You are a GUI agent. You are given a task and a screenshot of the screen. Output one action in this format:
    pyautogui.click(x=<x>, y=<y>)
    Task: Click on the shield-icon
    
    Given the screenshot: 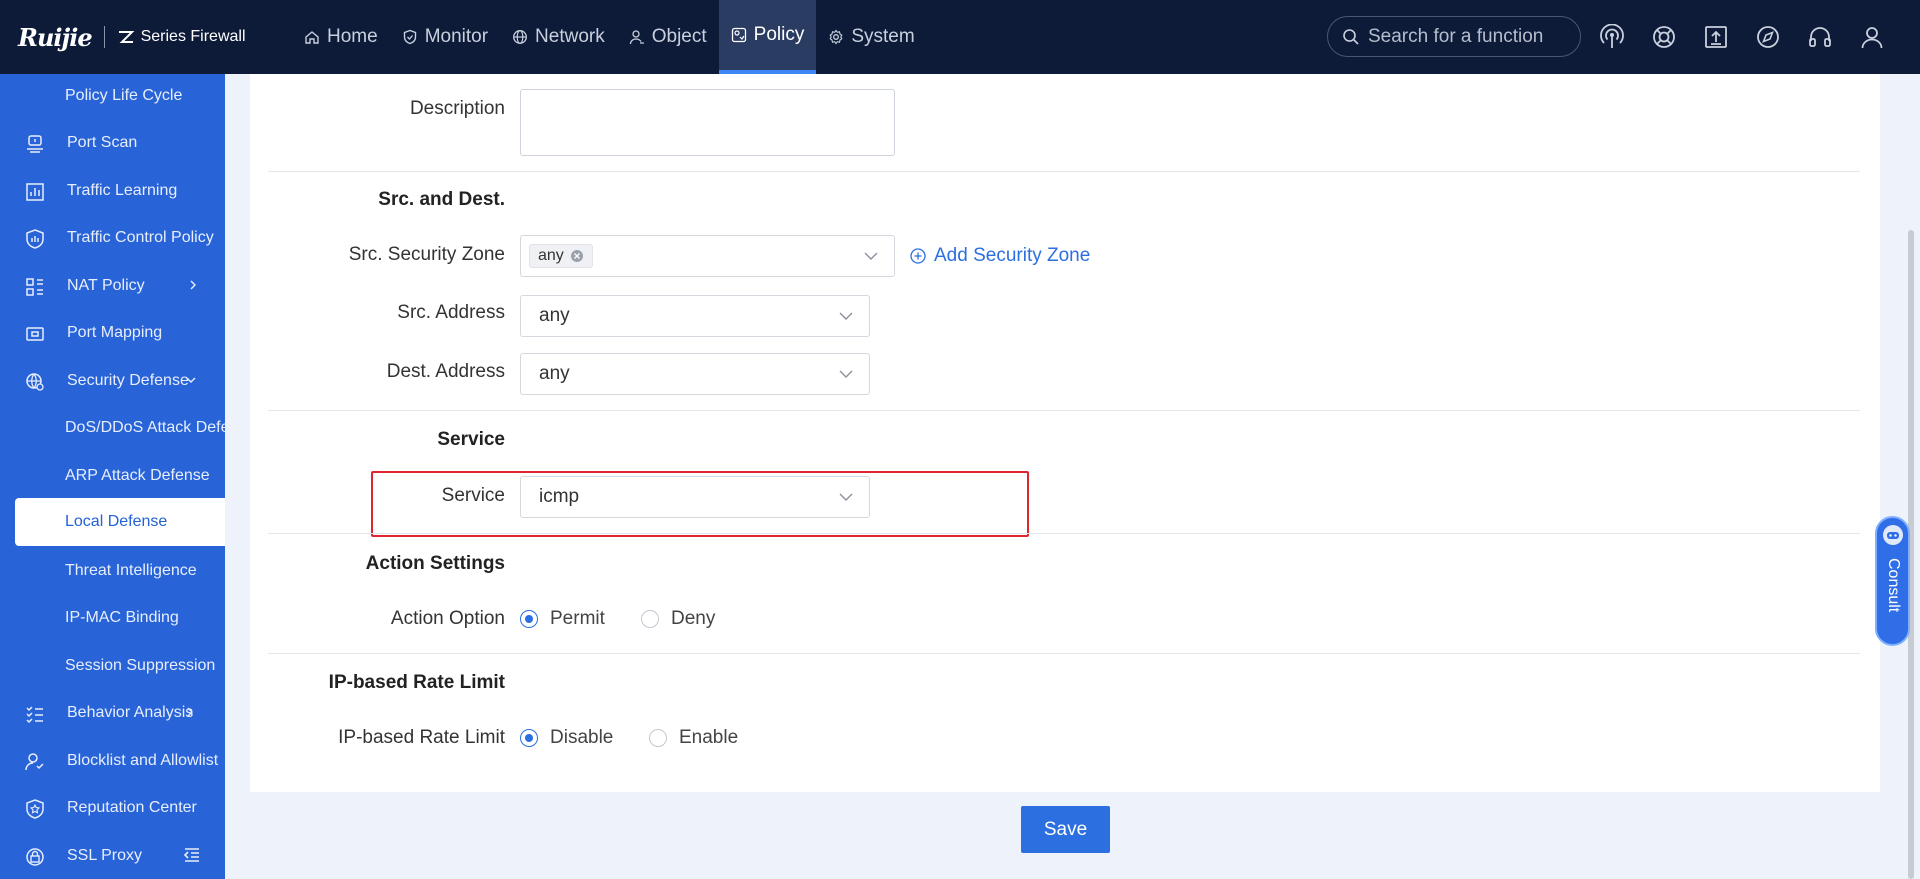 What is the action you would take?
    pyautogui.click(x=409, y=37)
    